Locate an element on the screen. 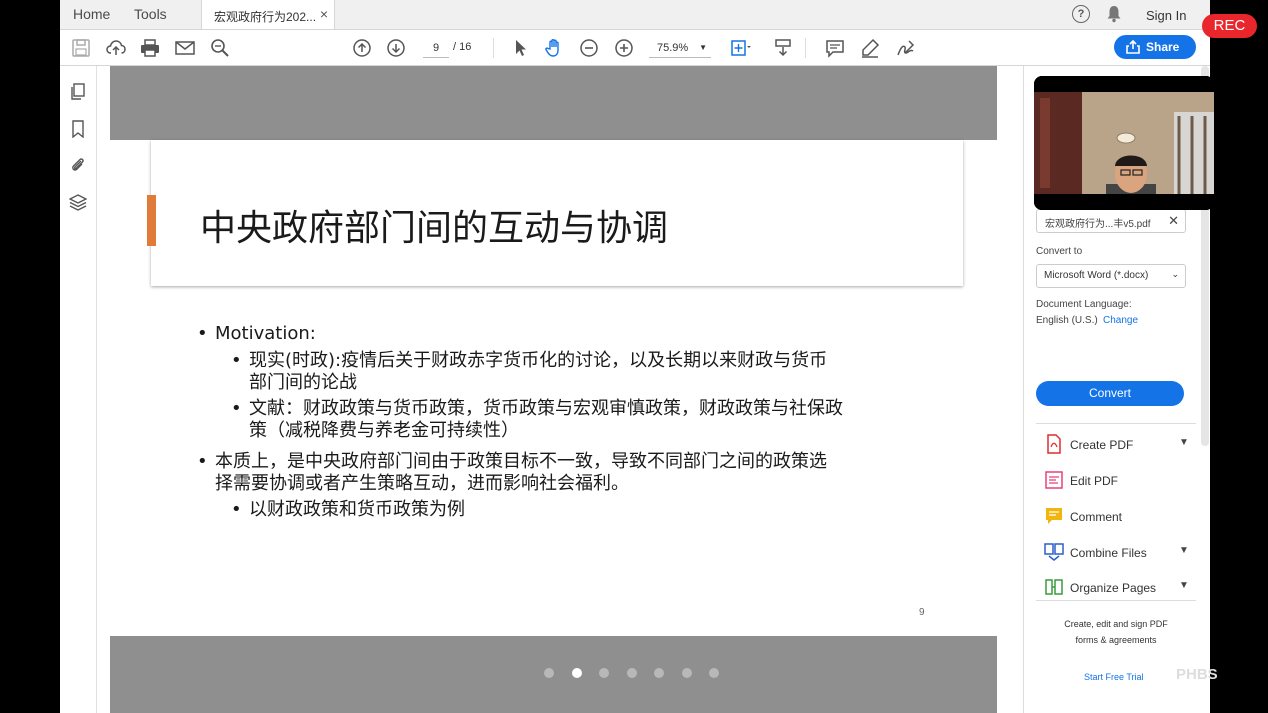 This screenshot has width=1268, height=713. doc-language-label: Document Language: is located at coordinates (1084, 304).